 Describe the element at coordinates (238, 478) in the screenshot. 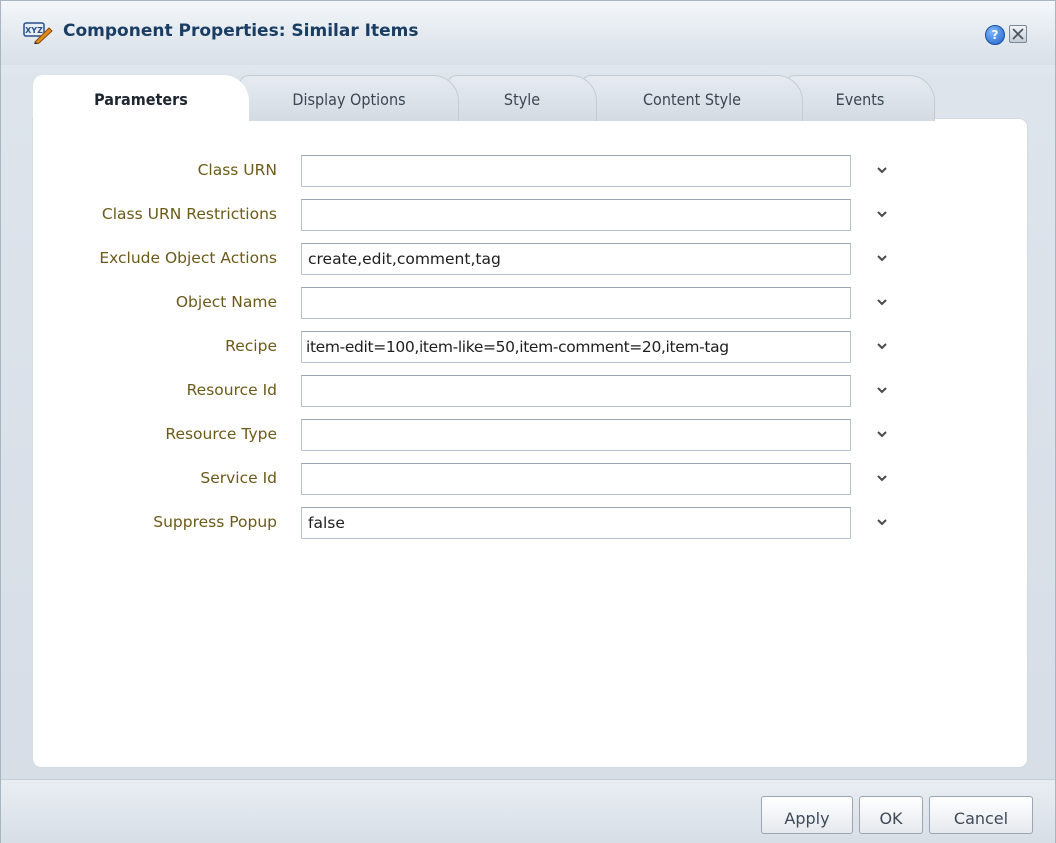

I see `field-label: Service Id` at that location.